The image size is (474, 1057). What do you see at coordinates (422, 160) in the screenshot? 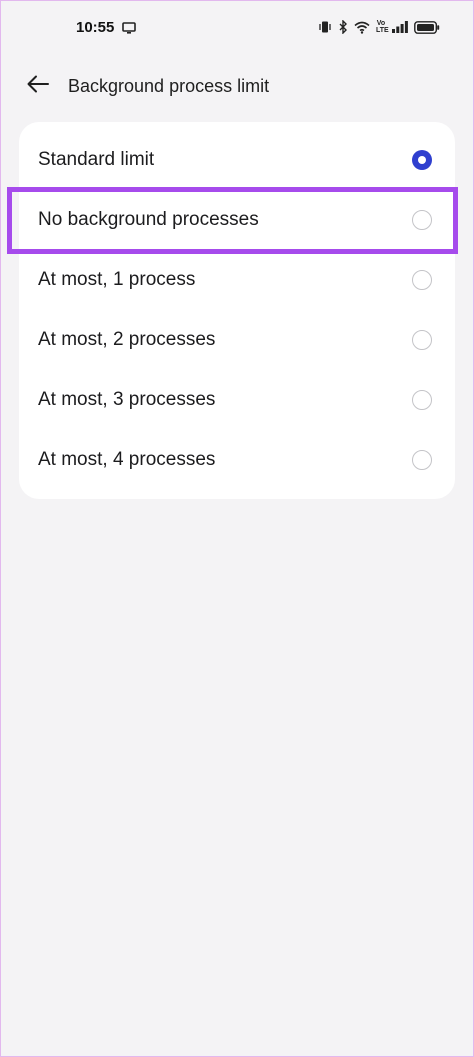
I see `radio-selected` at bounding box center [422, 160].